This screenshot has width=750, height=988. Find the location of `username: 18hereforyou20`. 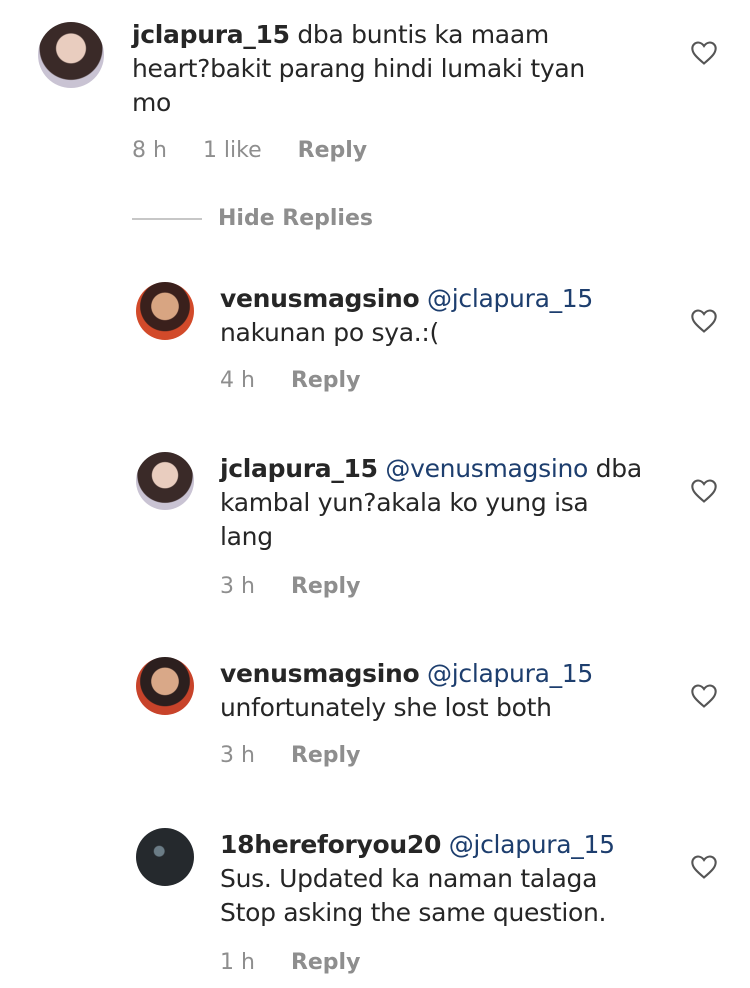

username: 18hereforyou20 is located at coordinates (330, 844).